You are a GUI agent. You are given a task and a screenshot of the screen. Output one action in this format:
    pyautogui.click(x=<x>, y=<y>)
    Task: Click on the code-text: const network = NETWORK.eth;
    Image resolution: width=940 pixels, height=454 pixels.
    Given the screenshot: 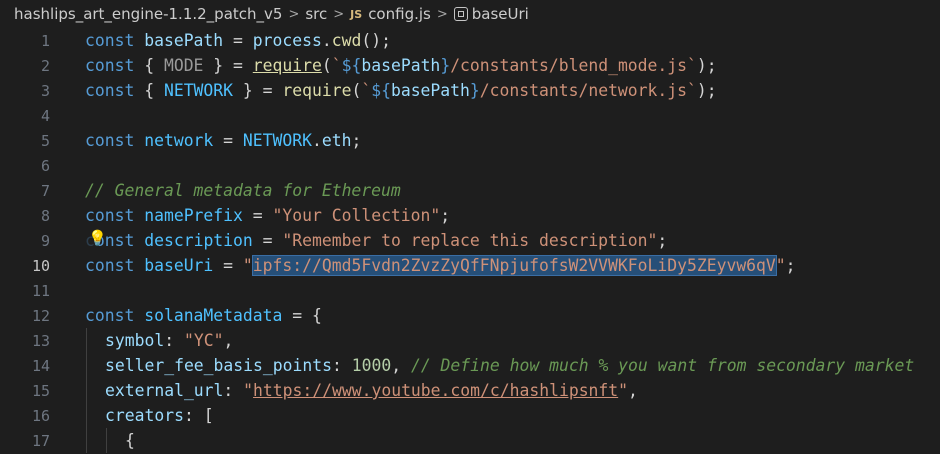 What is the action you would take?
    pyautogui.click(x=223, y=140)
    